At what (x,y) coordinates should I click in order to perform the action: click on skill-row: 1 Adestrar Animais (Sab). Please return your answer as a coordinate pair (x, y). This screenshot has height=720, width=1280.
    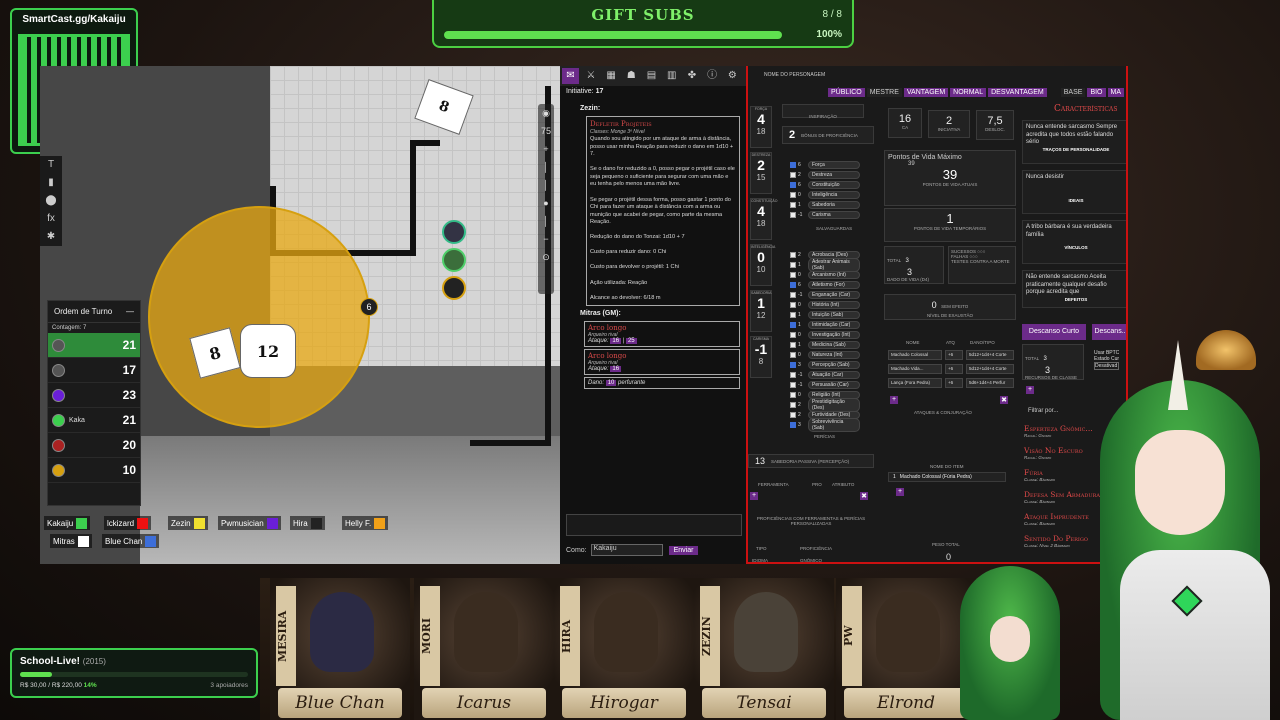
    Looking at the image, I should click on (825, 265).